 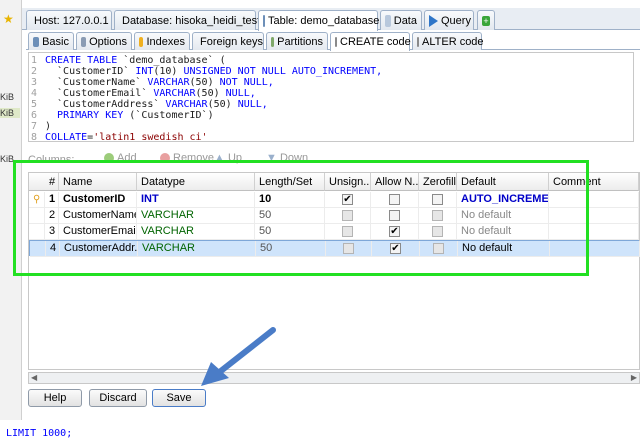 What do you see at coordinates (90, 71) in the screenshot?
I see `code-token: `CustomerID`` at bounding box center [90, 71].